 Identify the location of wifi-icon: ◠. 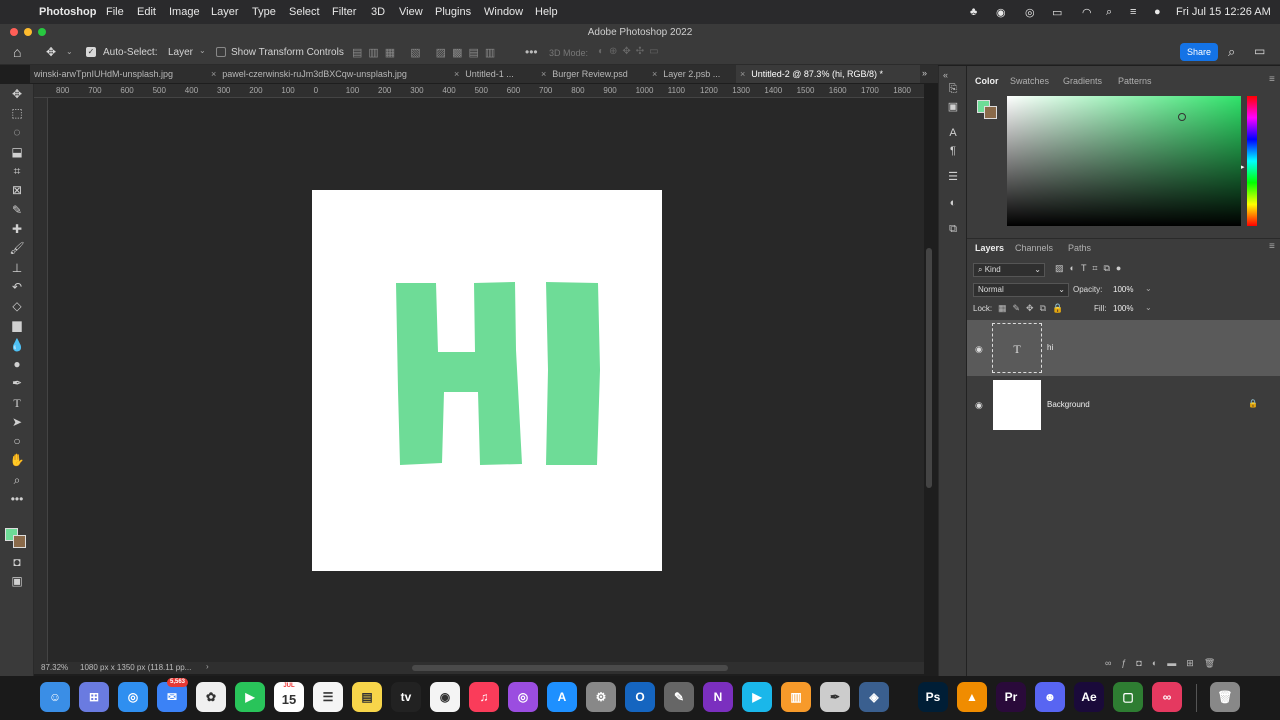
(1087, 12).